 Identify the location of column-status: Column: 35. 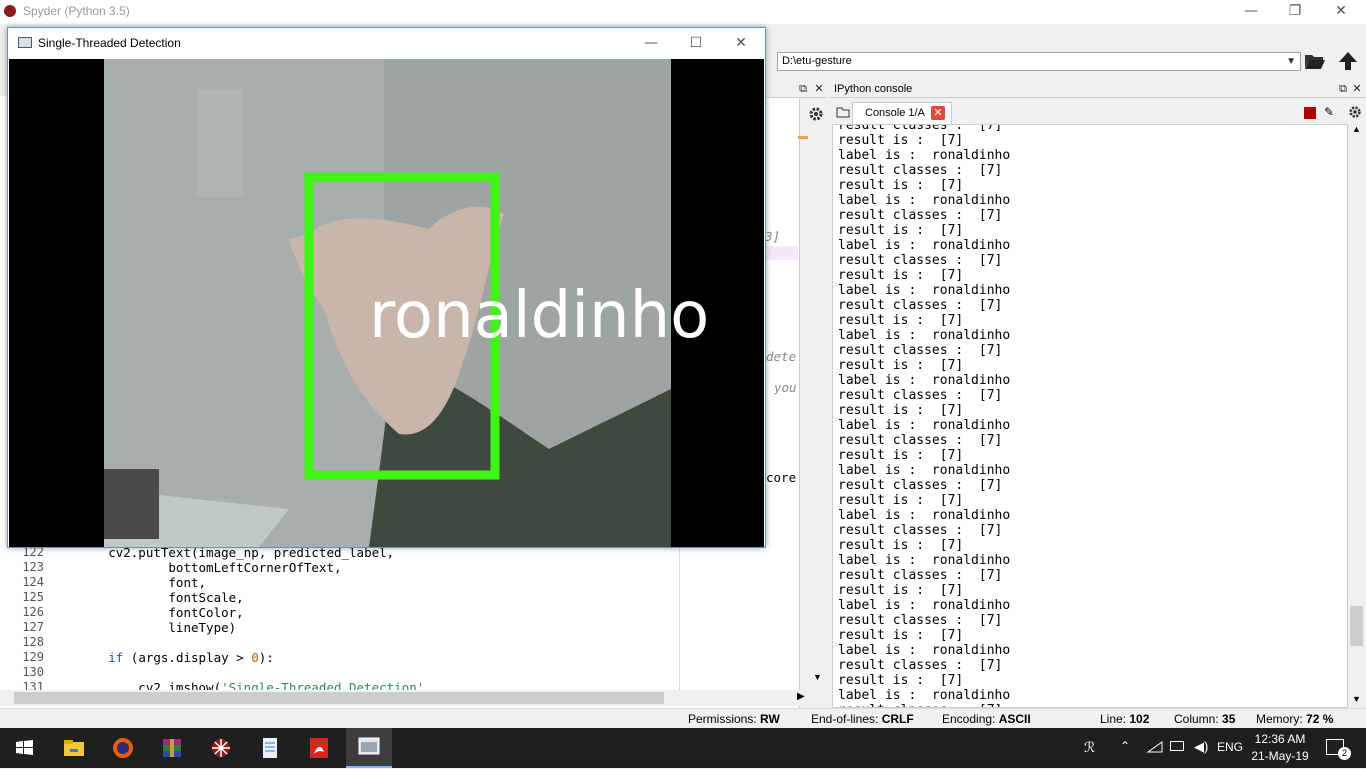
(1205, 719).